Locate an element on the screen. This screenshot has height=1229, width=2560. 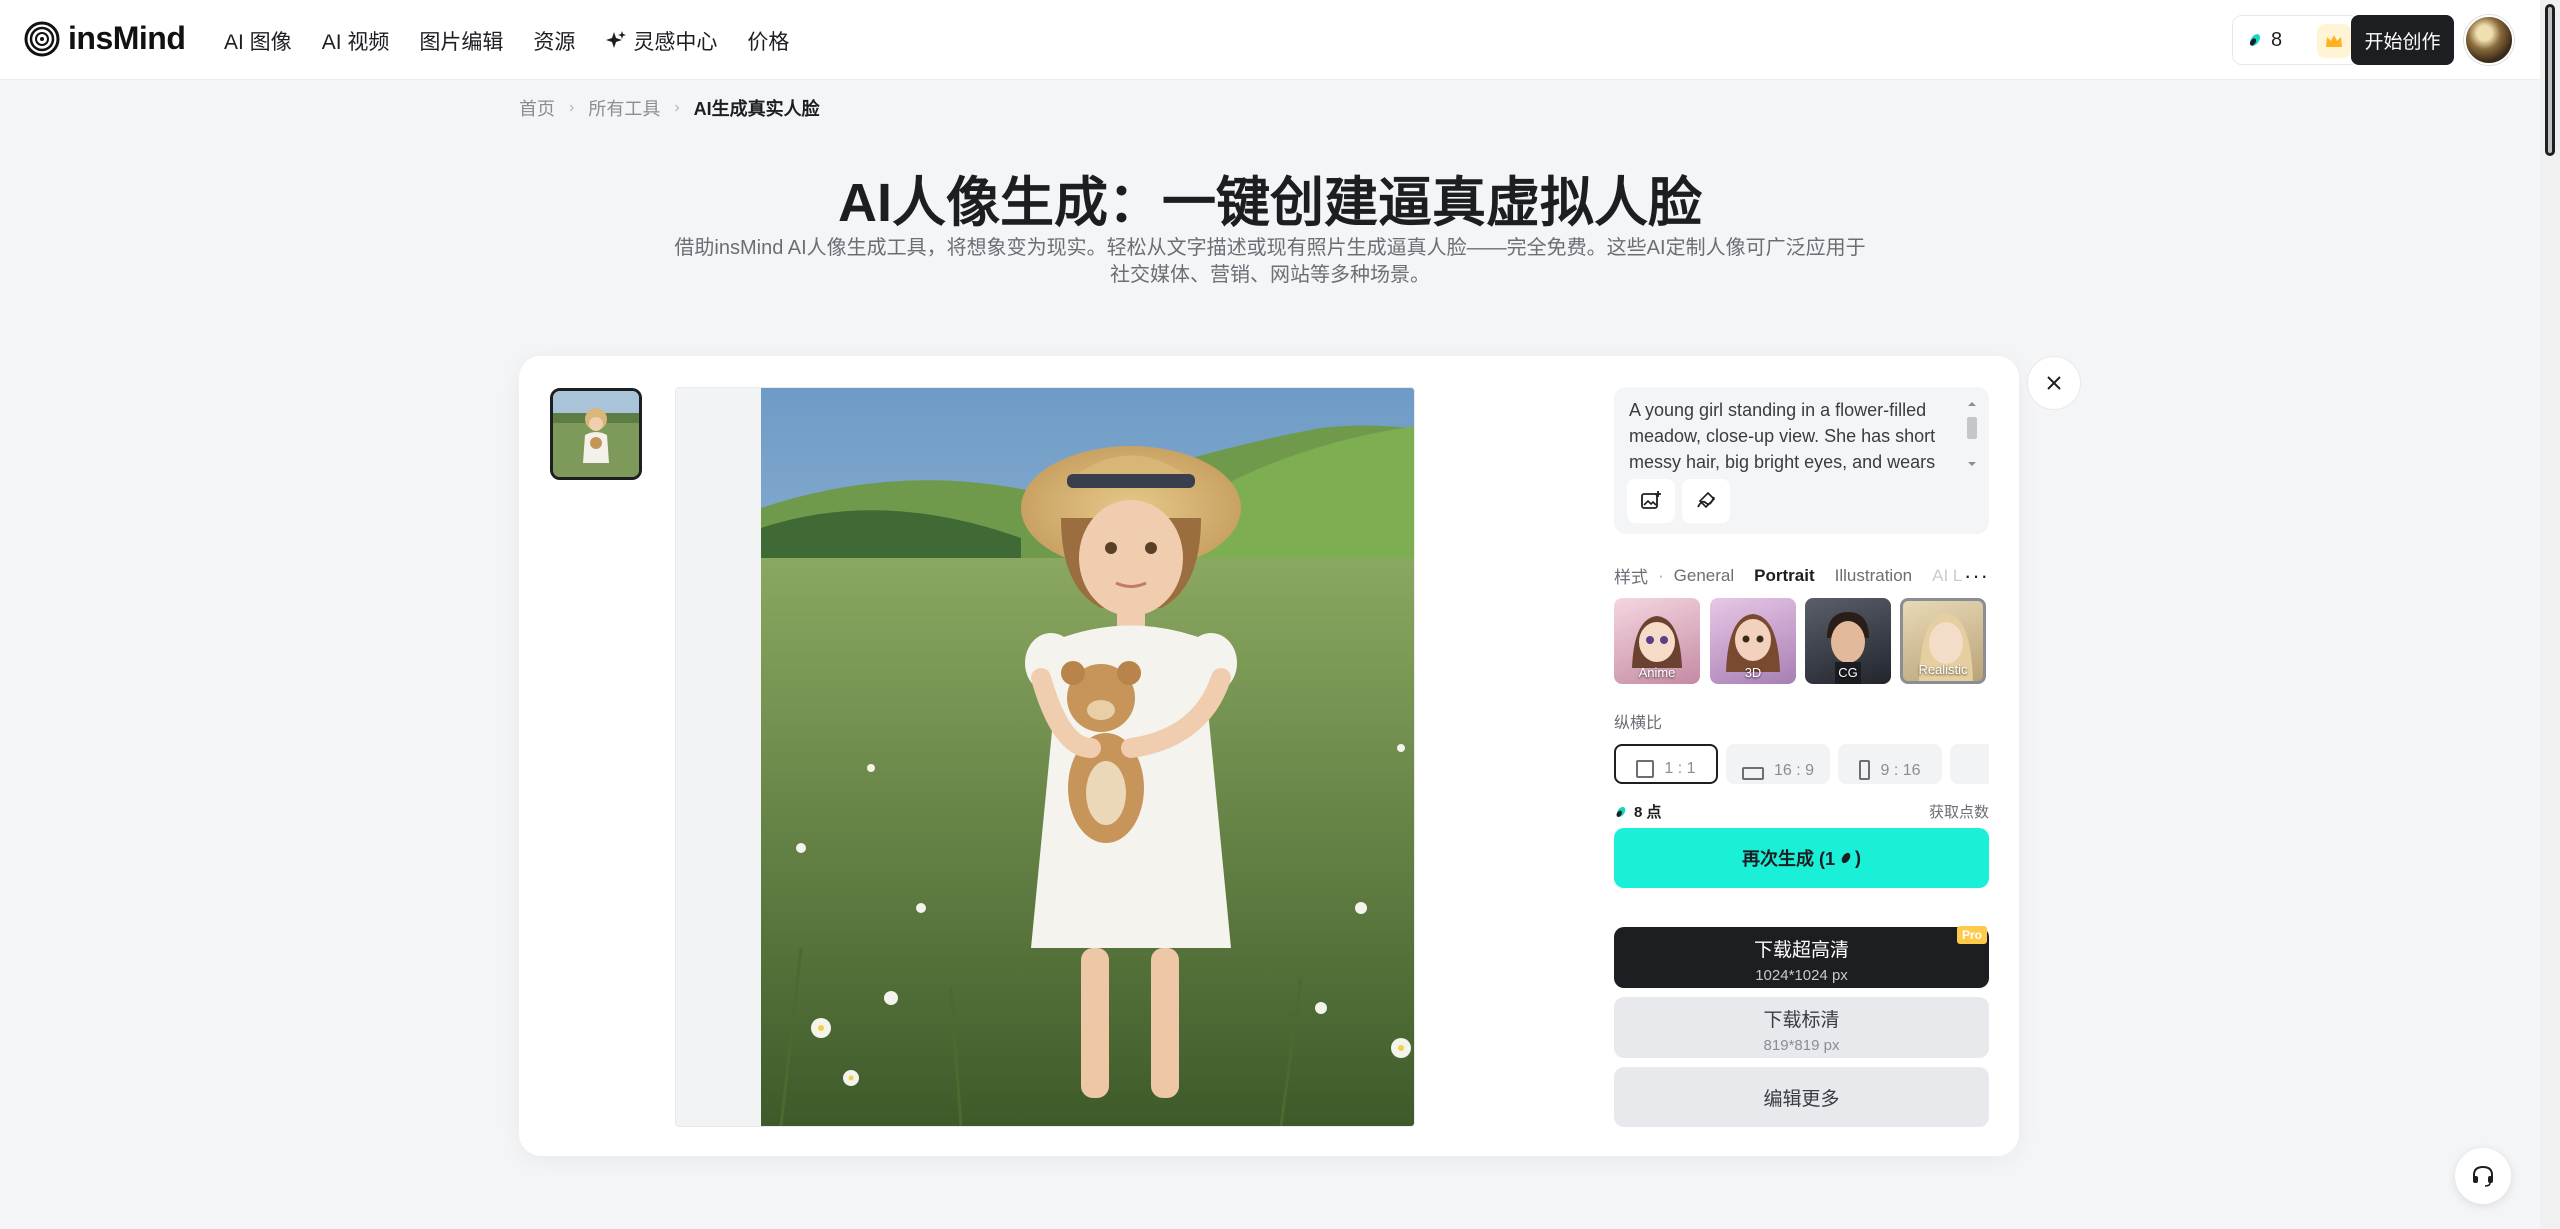
breadcrumb-current: AI生成真实人脸 is located at coordinates (756, 109).